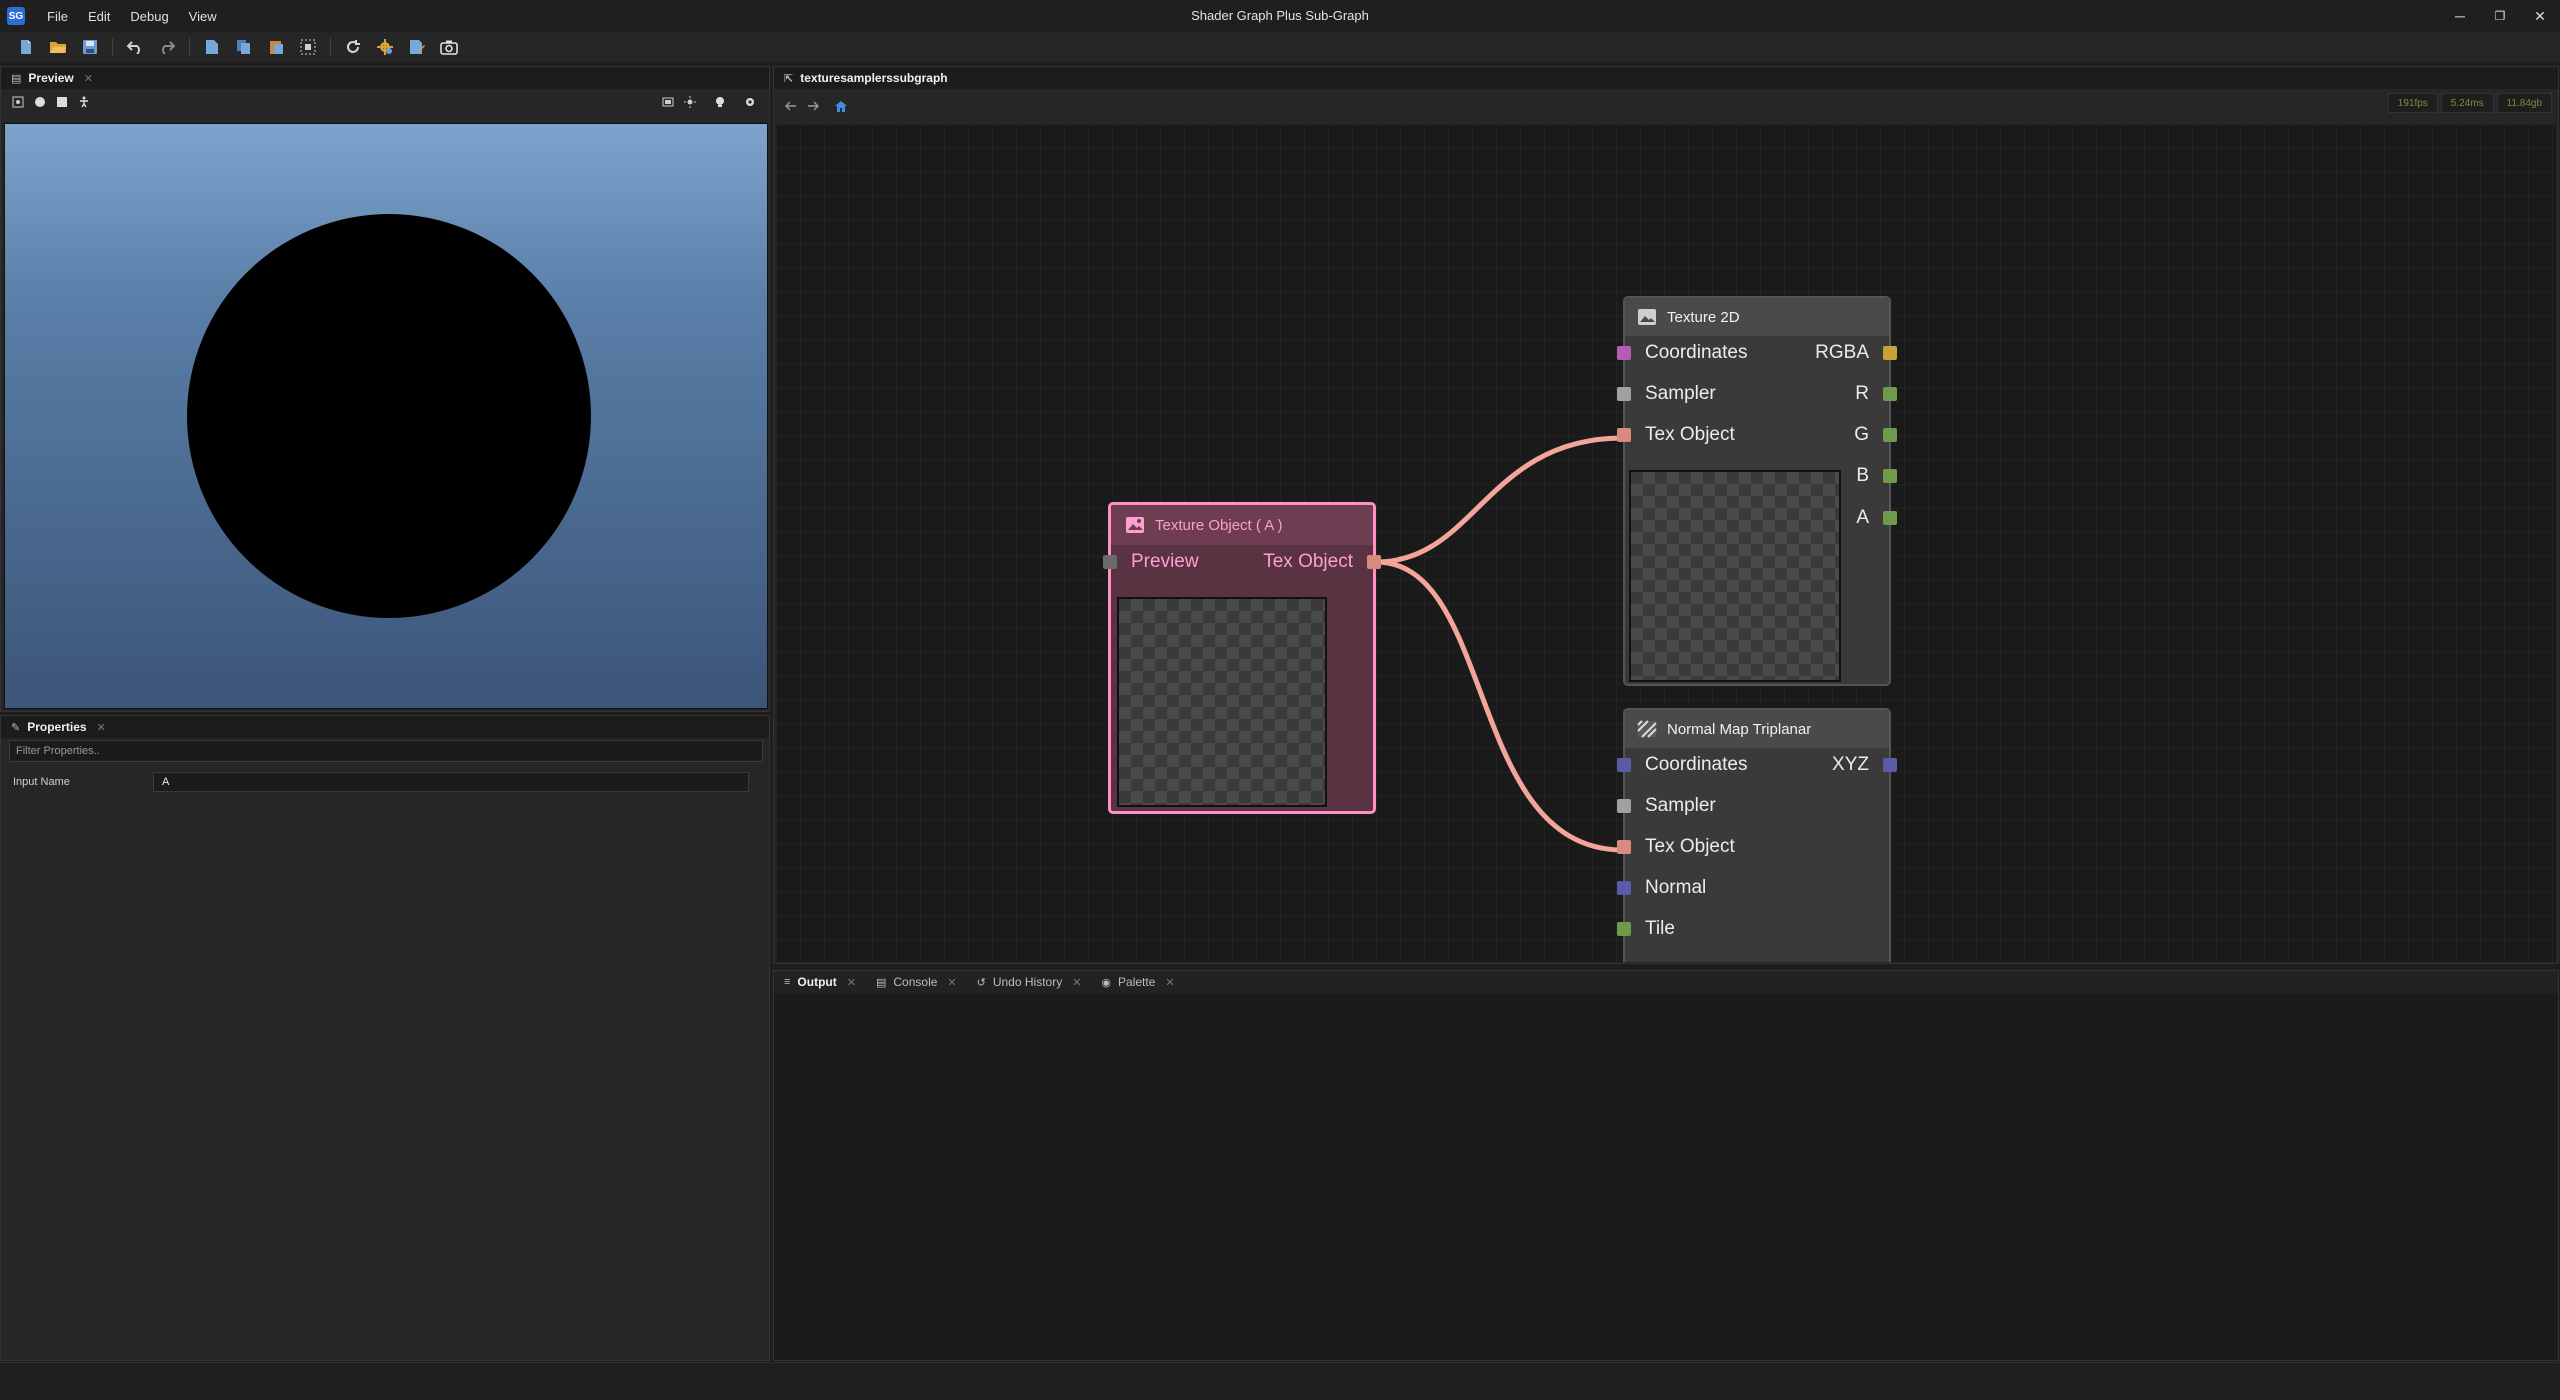 The height and width of the screenshot is (1400, 2560). What do you see at coordinates (1374, 562) in the screenshot?
I see `output-pin-tex-object` at bounding box center [1374, 562].